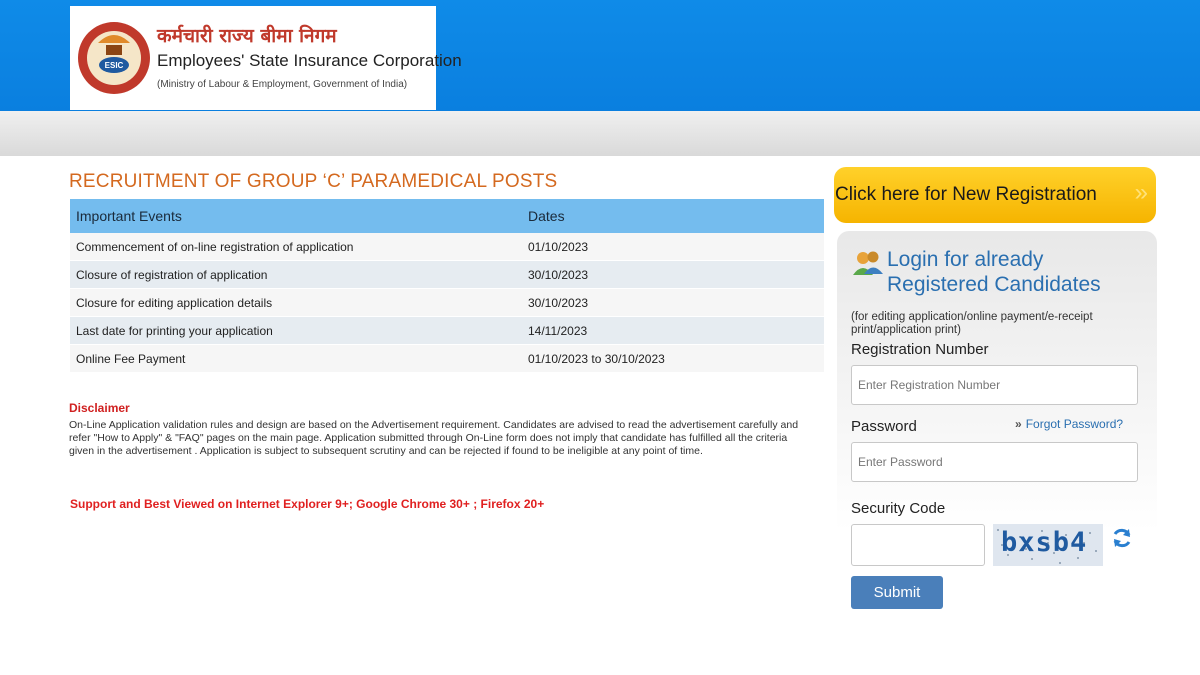  I want to click on forgot-password-label: Forgot Password?, so click(1074, 424).